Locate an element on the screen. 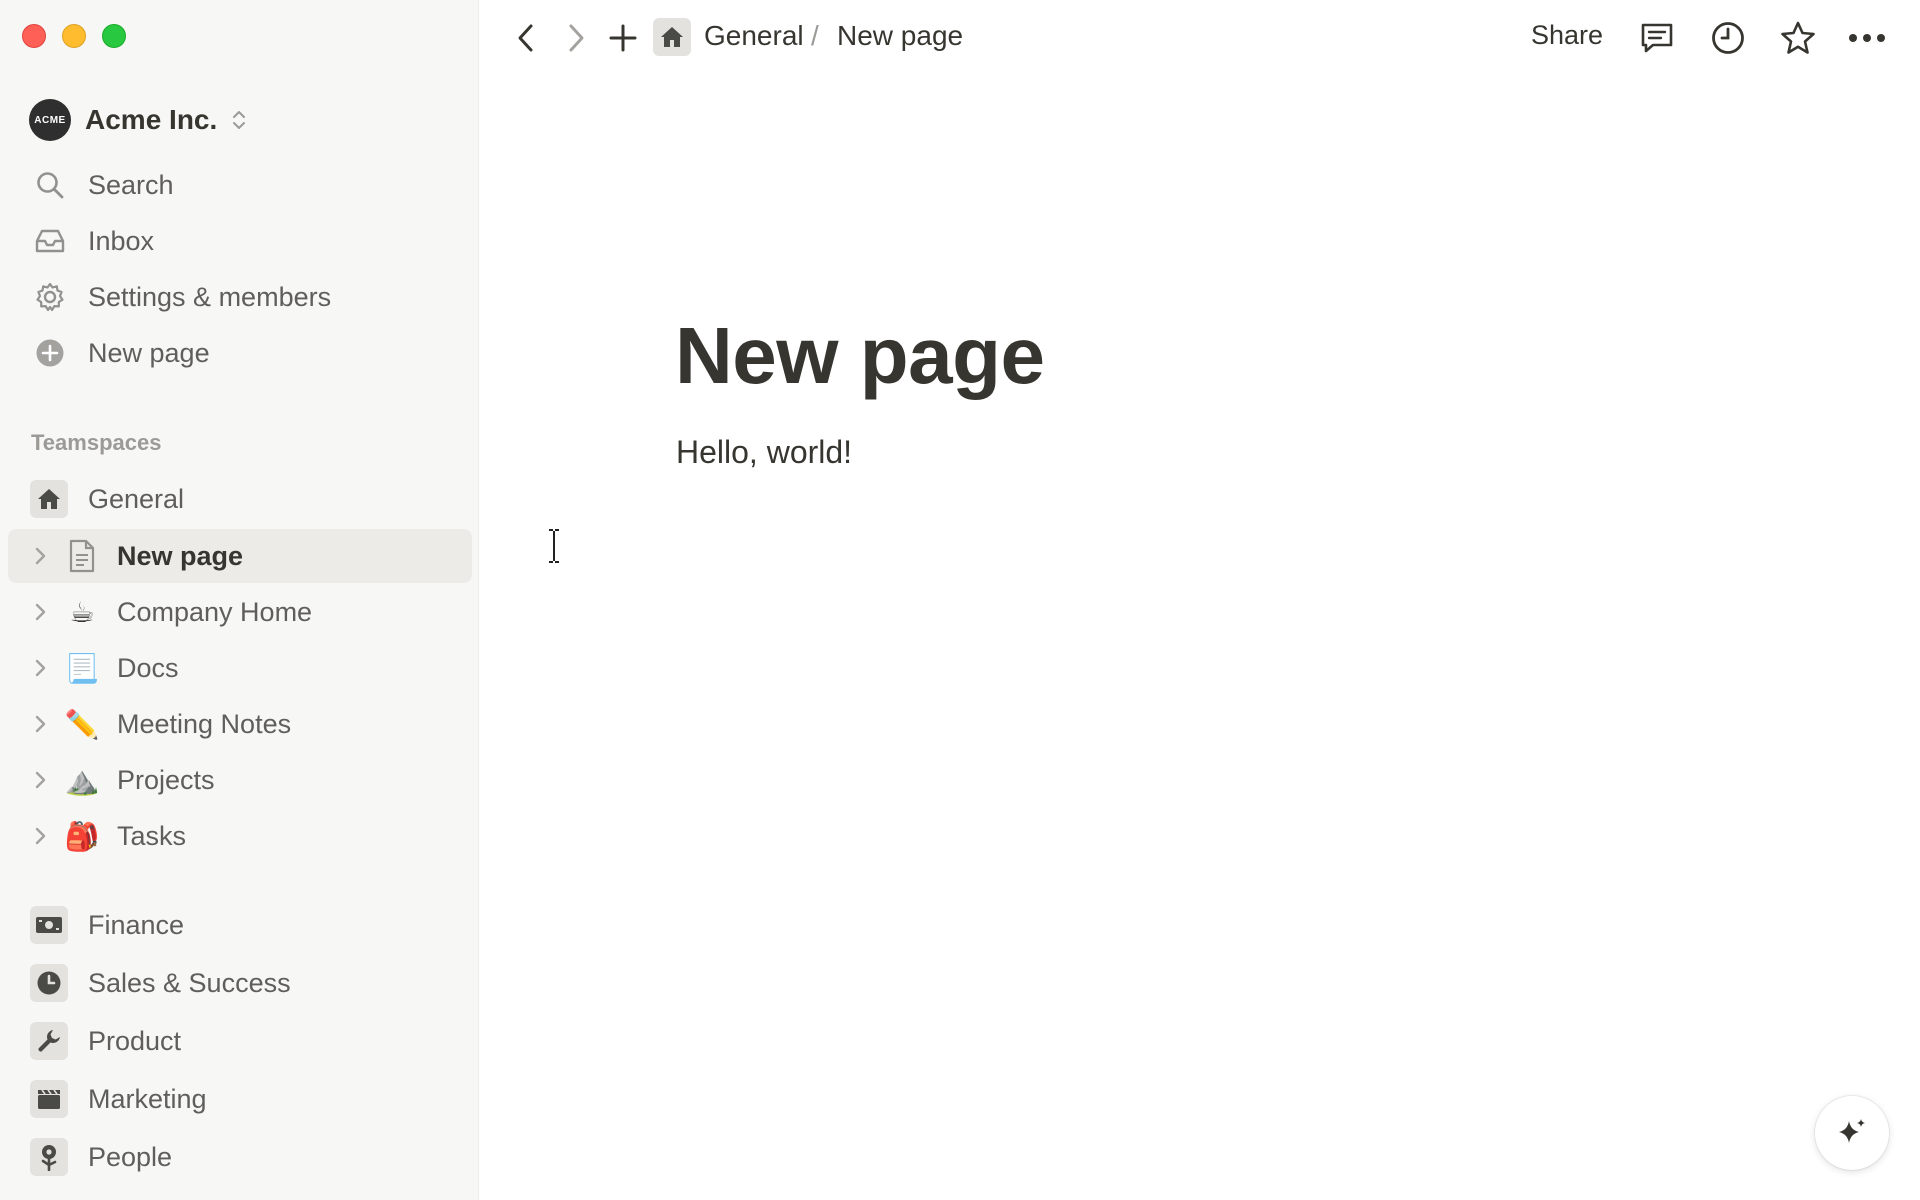  sidebar-item-new-page: New page is located at coordinates (240, 353).